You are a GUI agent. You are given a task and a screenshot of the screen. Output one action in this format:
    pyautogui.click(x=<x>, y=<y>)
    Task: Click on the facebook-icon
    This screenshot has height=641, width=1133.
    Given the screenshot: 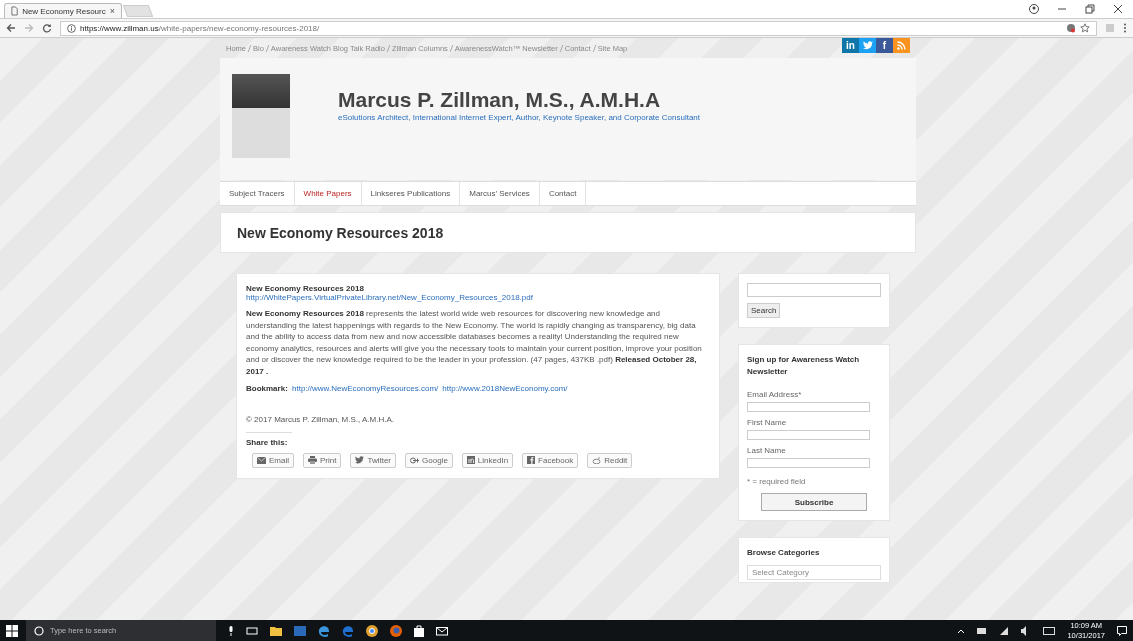 What is the action you would take?
    pyautogui.click(x=531, y=460)
    